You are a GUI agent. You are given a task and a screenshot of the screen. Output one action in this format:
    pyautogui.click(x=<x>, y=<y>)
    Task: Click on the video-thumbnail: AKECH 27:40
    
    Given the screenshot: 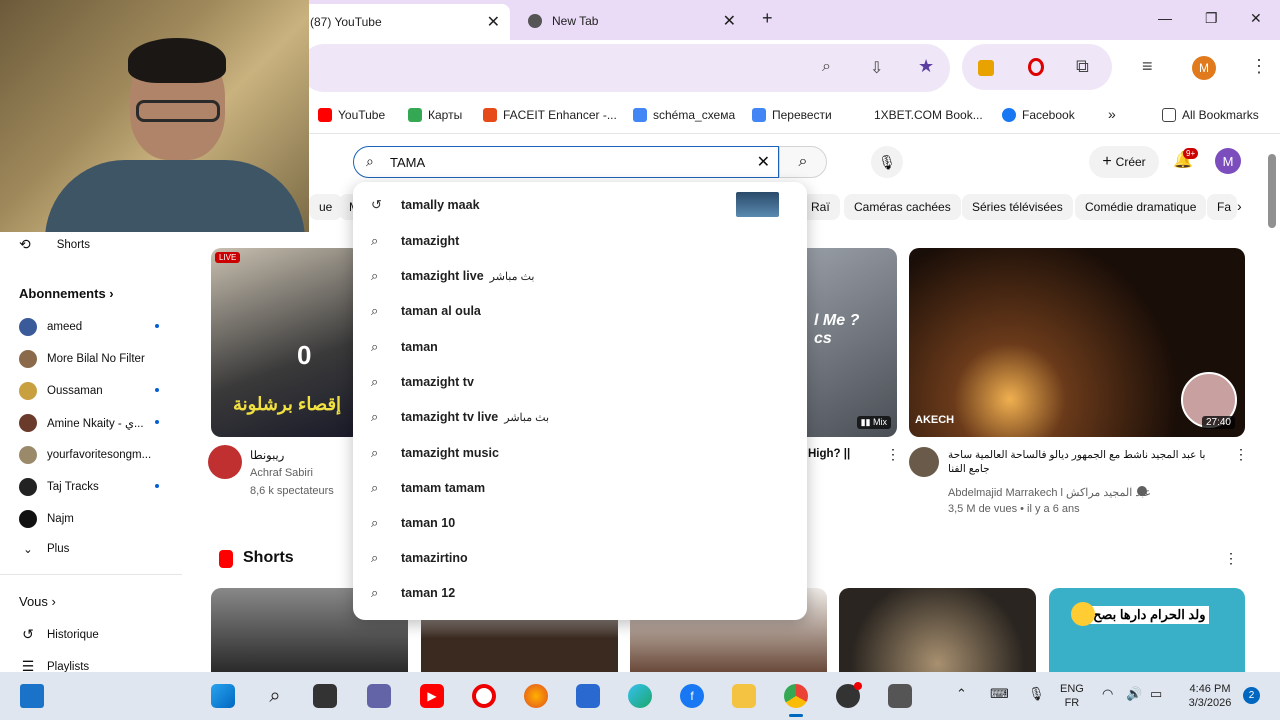 What is the action you would take?
    pyautogui.click(x=1077, y=342)
    